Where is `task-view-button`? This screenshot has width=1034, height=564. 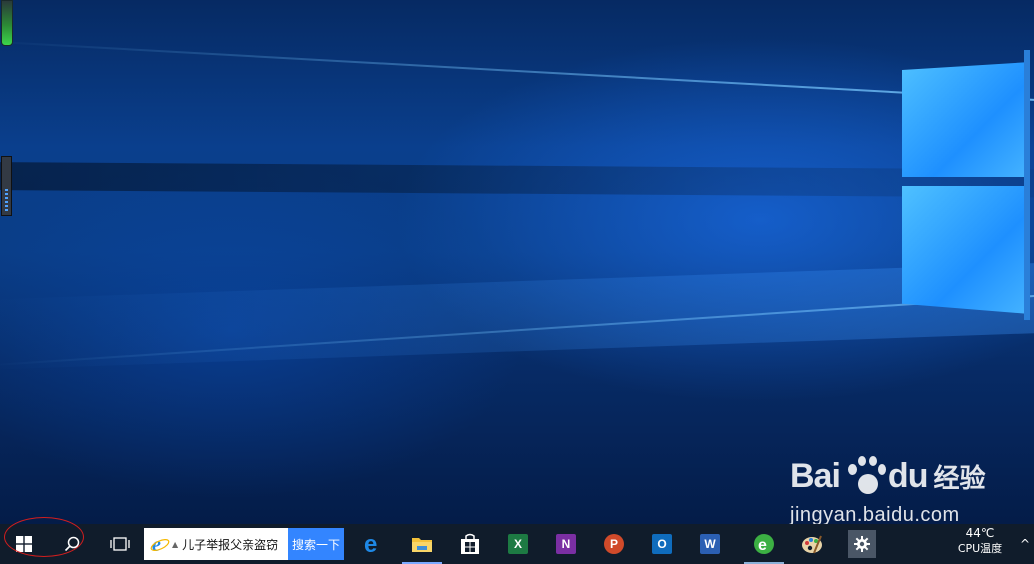
task-view-button is located at coordinates (120, 544).